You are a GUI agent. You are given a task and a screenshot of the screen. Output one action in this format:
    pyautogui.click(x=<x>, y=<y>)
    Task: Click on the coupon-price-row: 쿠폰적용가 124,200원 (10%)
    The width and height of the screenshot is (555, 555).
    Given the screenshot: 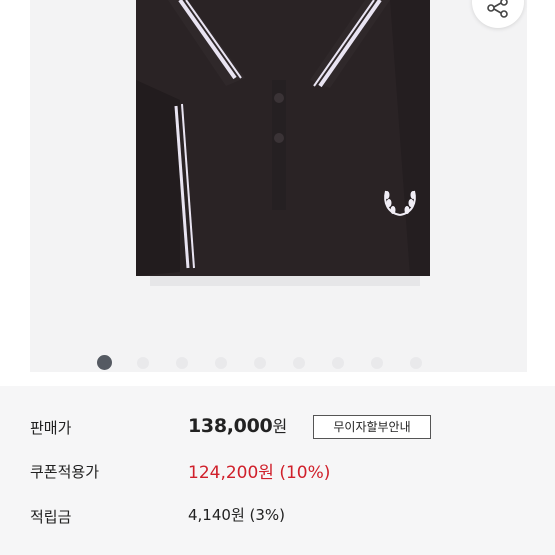 What is the action you would take?
    pyautogui.click(x=277, y=472)
    